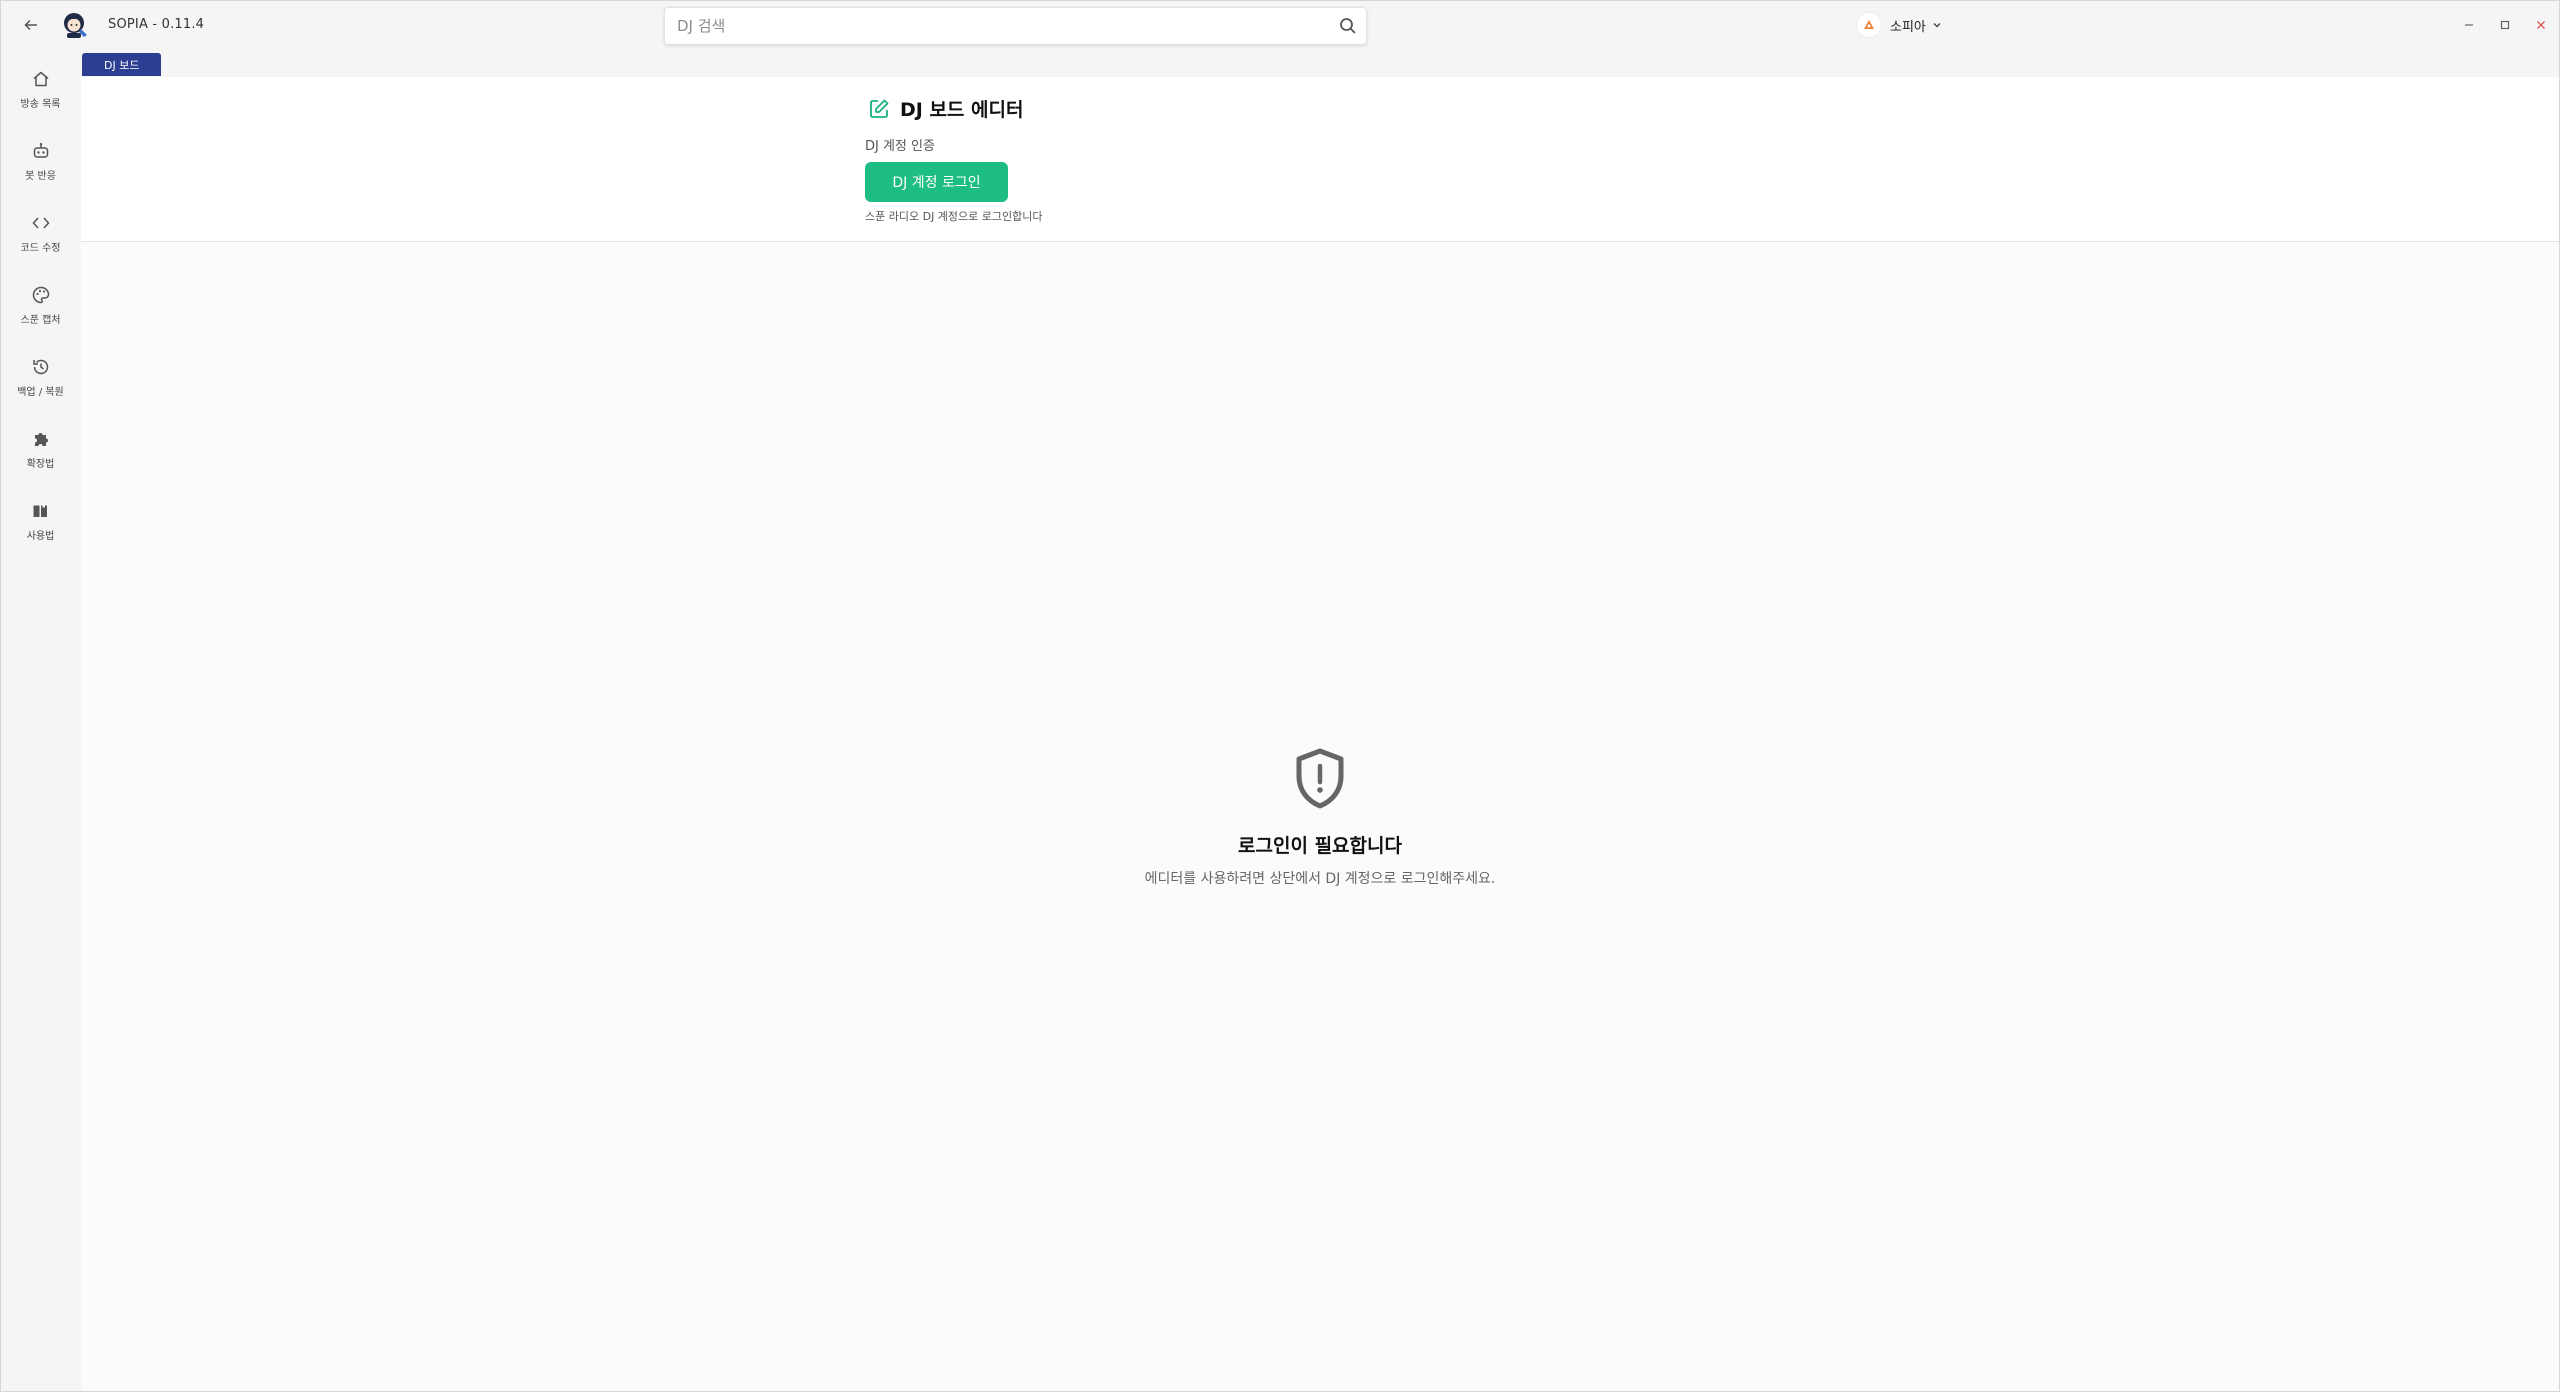 Image resolution: width=2560 pixels, height=1392 pixels. I want to click on sidebar-item-label: 확장법, so click(40, 464).